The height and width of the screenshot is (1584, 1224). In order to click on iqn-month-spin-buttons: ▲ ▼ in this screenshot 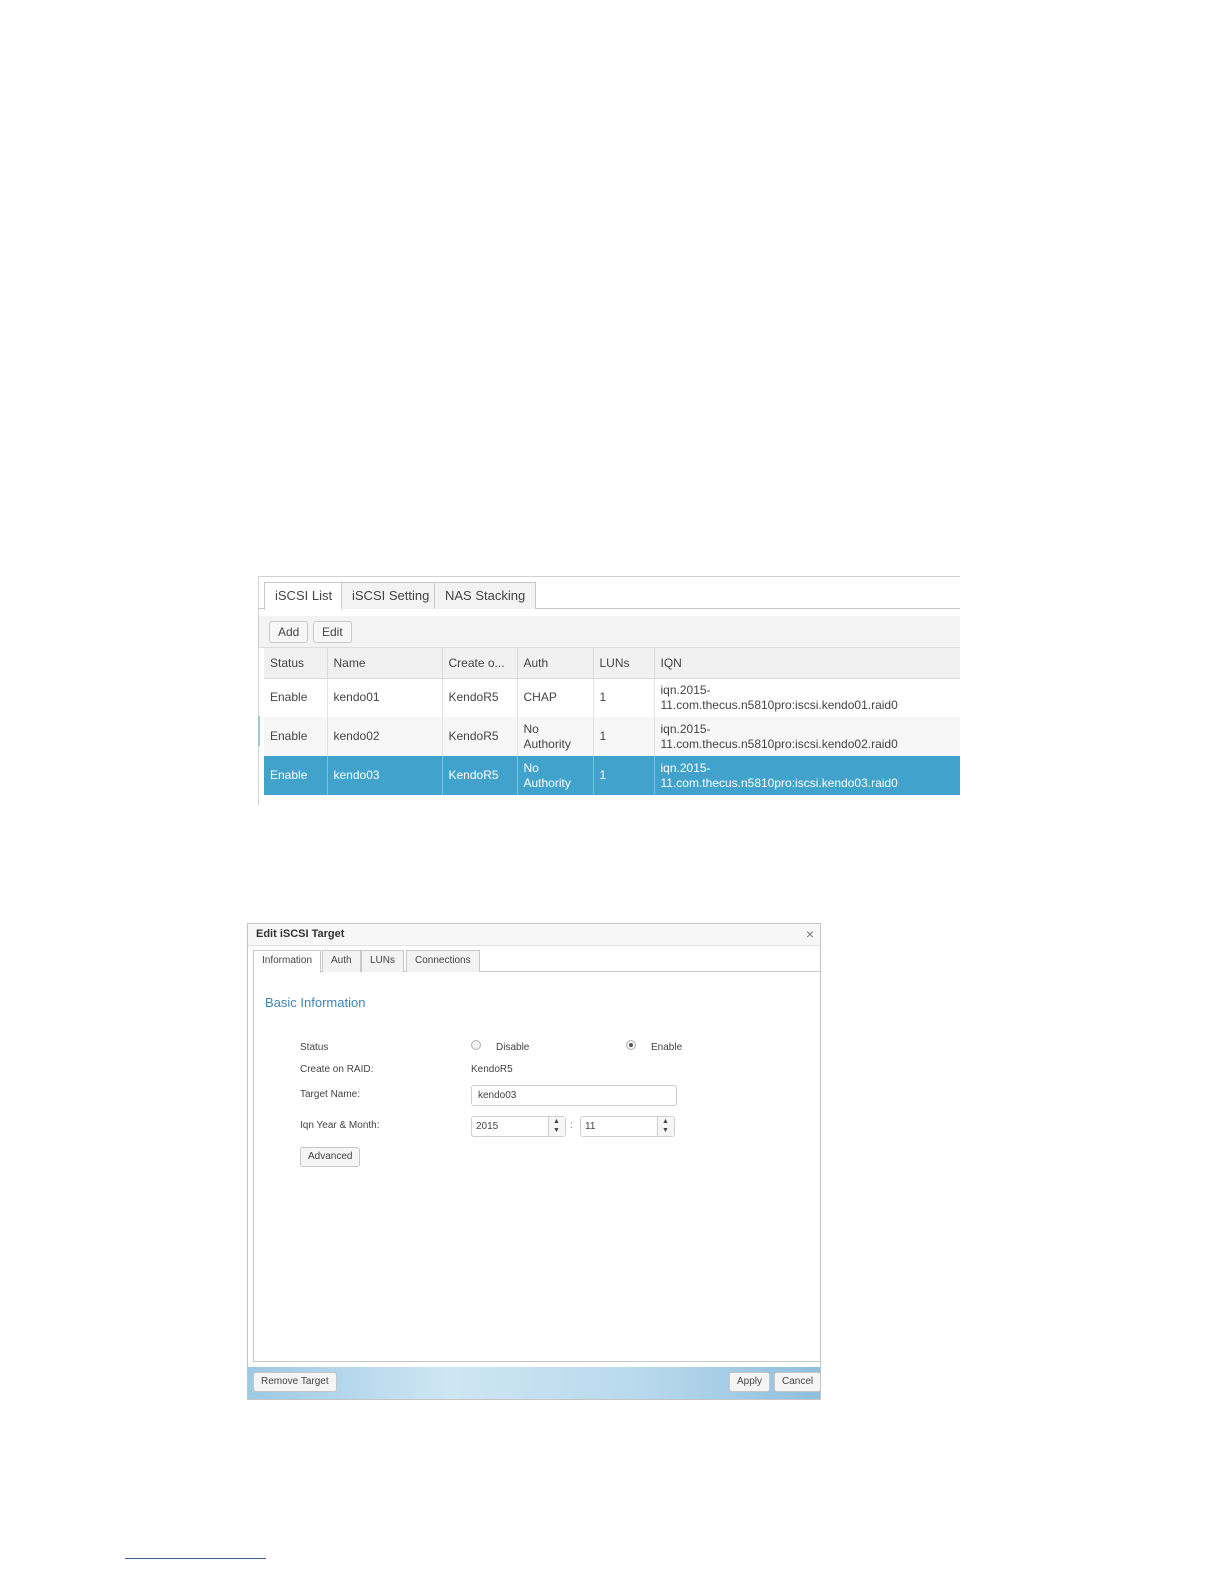, I will do `click(665, 1126)`.